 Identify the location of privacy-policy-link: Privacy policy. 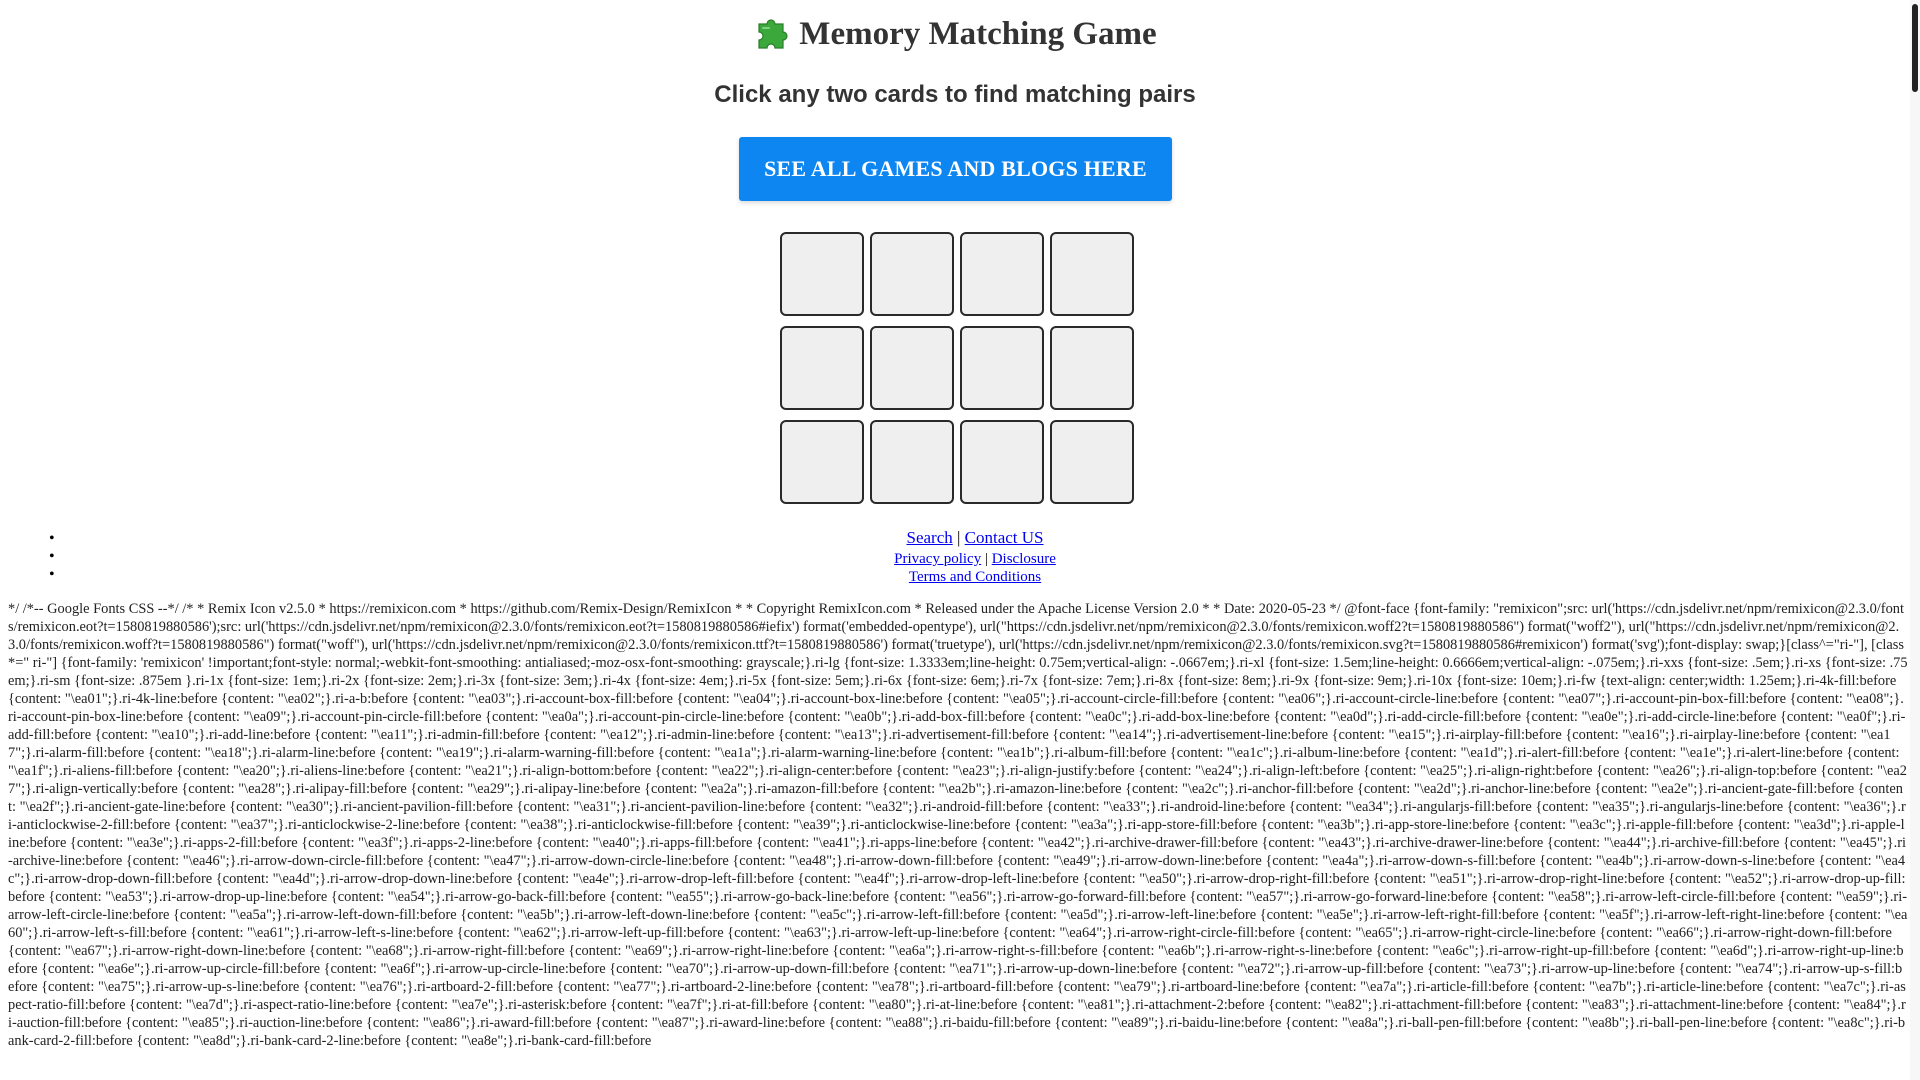
(937, 559).